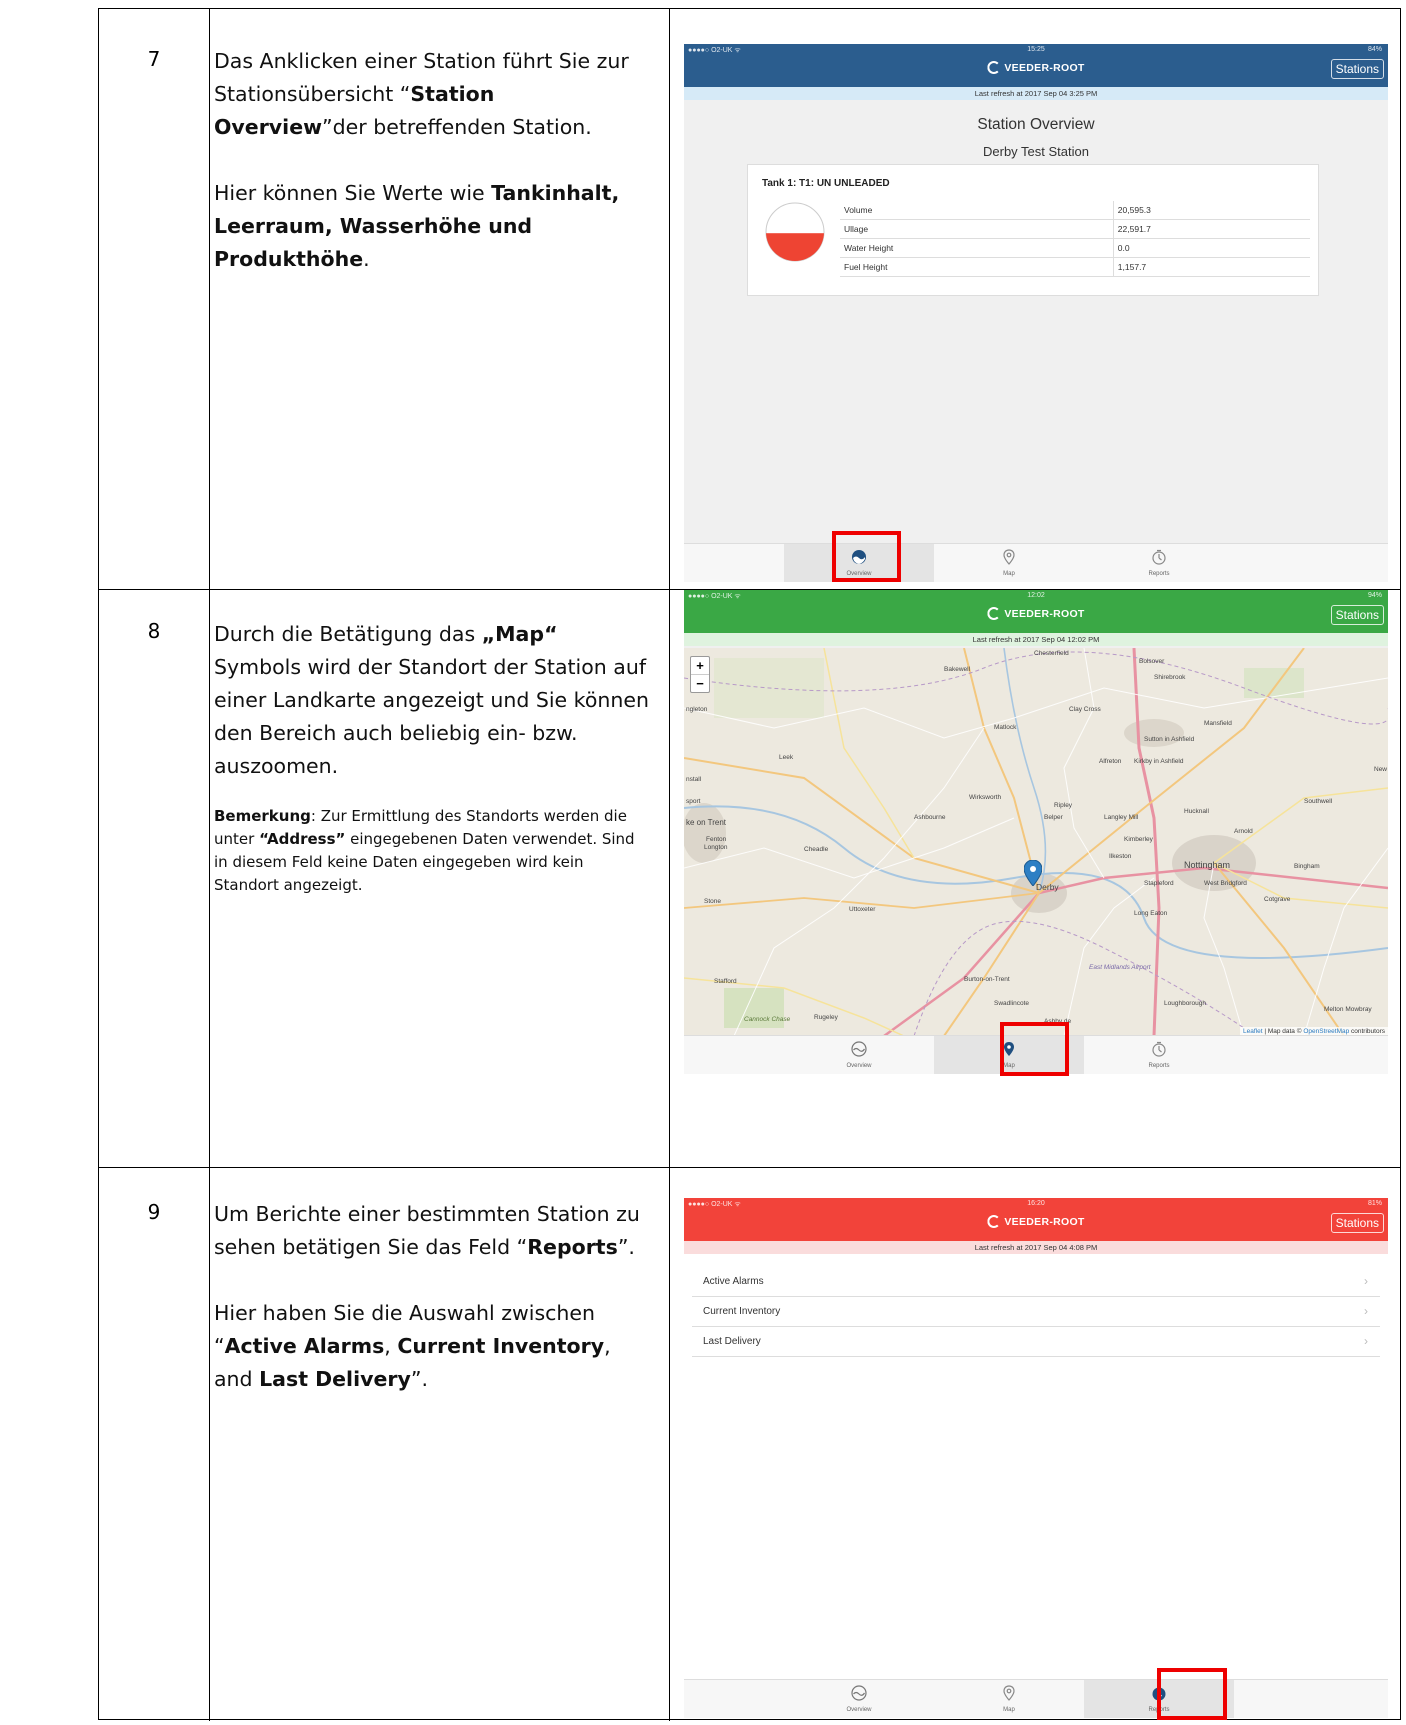 The image size is (1406, 1725). What do you see at coordinates (700, 666) in the screenshot?
I see `zoom-in-button: +` at bounding box center [700, 666].